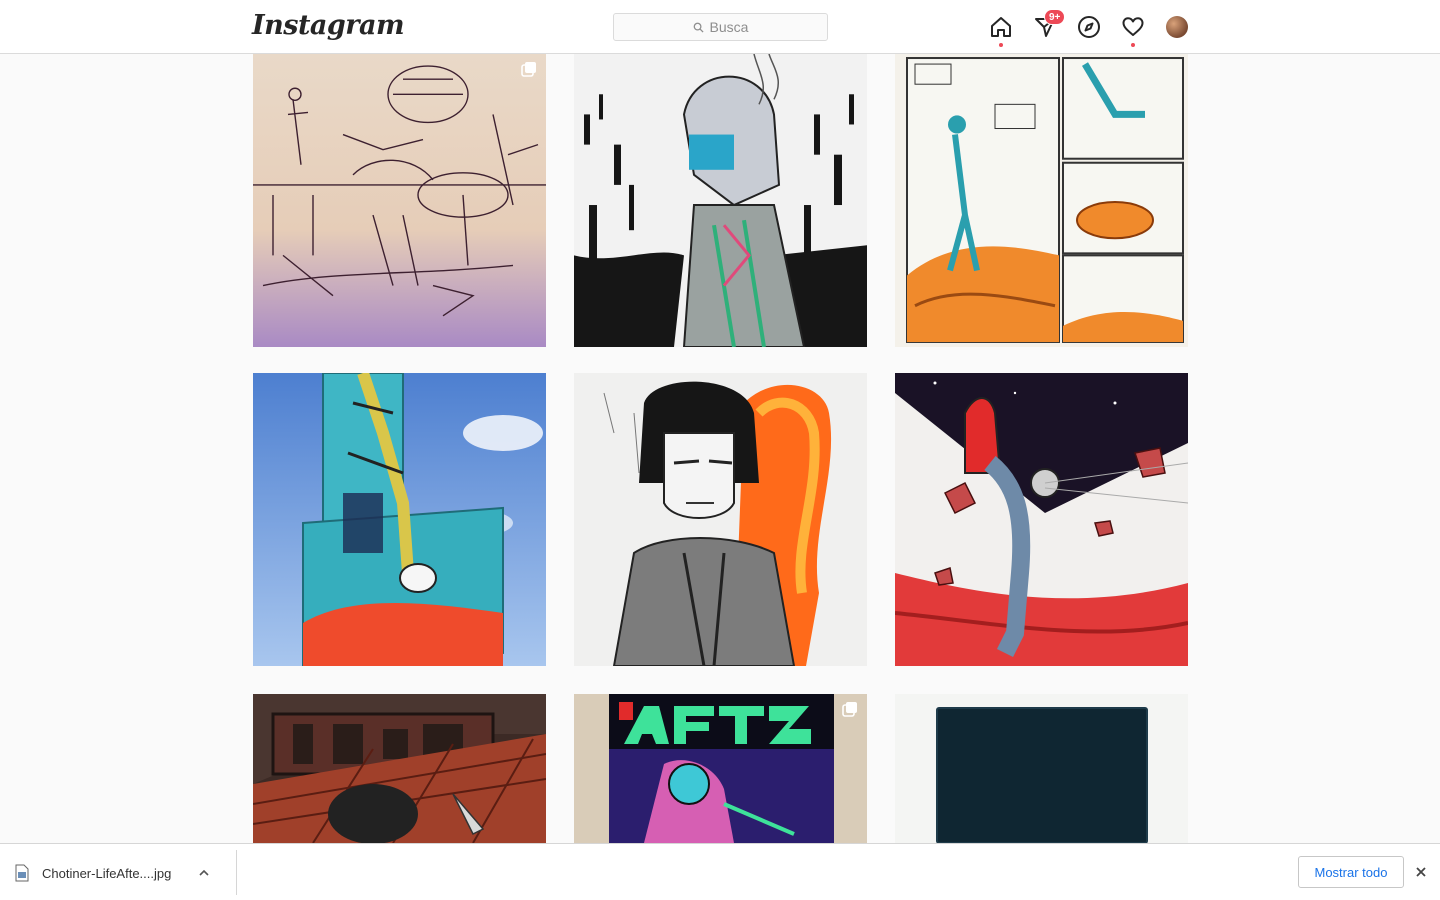 This screenshot has width=1440, height=900. What do you see at coordinates (1421, 872) in the screenshot?
I see `close-icon` at bounding box center [1421, 872].